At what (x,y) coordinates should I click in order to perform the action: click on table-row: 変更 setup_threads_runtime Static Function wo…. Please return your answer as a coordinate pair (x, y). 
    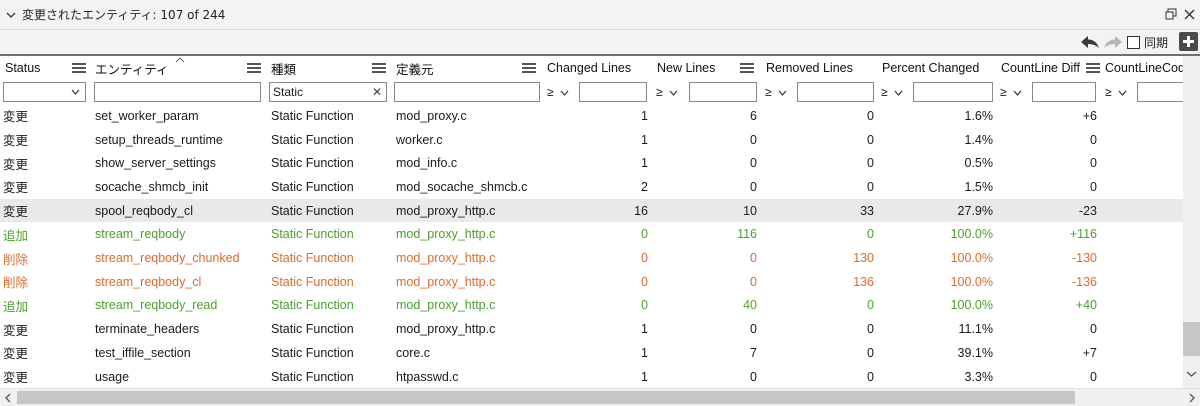
    Looking at the image, I should click on (591, 140).